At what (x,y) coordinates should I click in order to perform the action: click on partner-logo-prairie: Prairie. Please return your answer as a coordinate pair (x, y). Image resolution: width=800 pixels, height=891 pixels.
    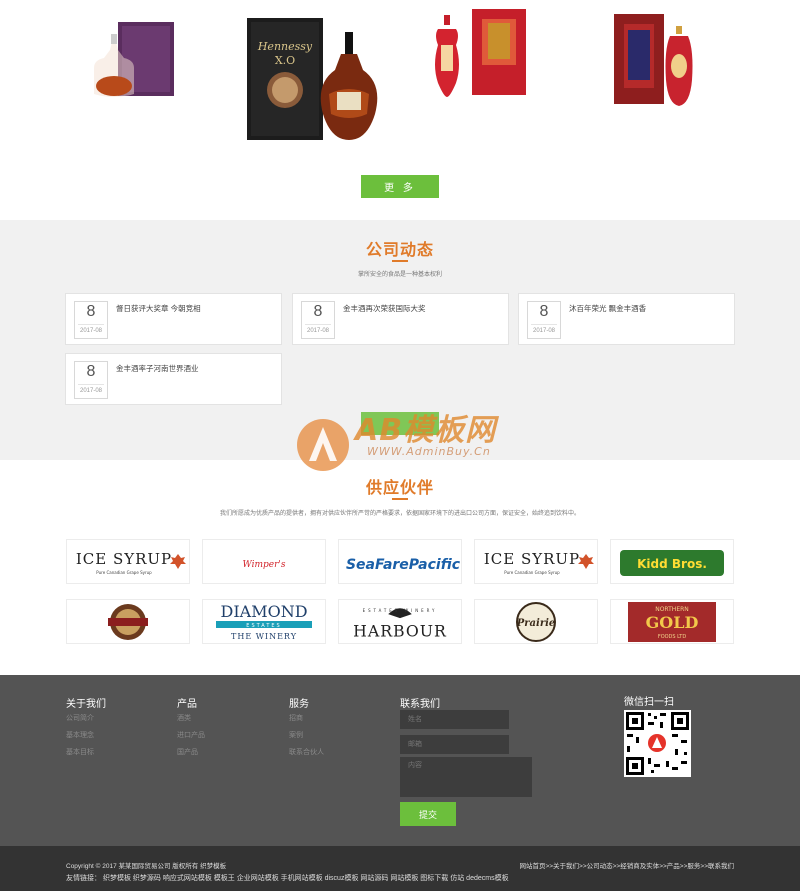
    Looking at the image, I should click on (536, 621).